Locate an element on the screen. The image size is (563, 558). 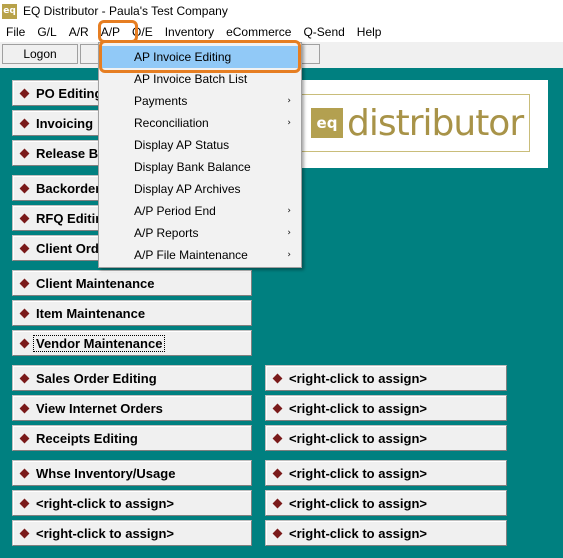
button-label: Receipts Editing is located at coordinates (87, 438).